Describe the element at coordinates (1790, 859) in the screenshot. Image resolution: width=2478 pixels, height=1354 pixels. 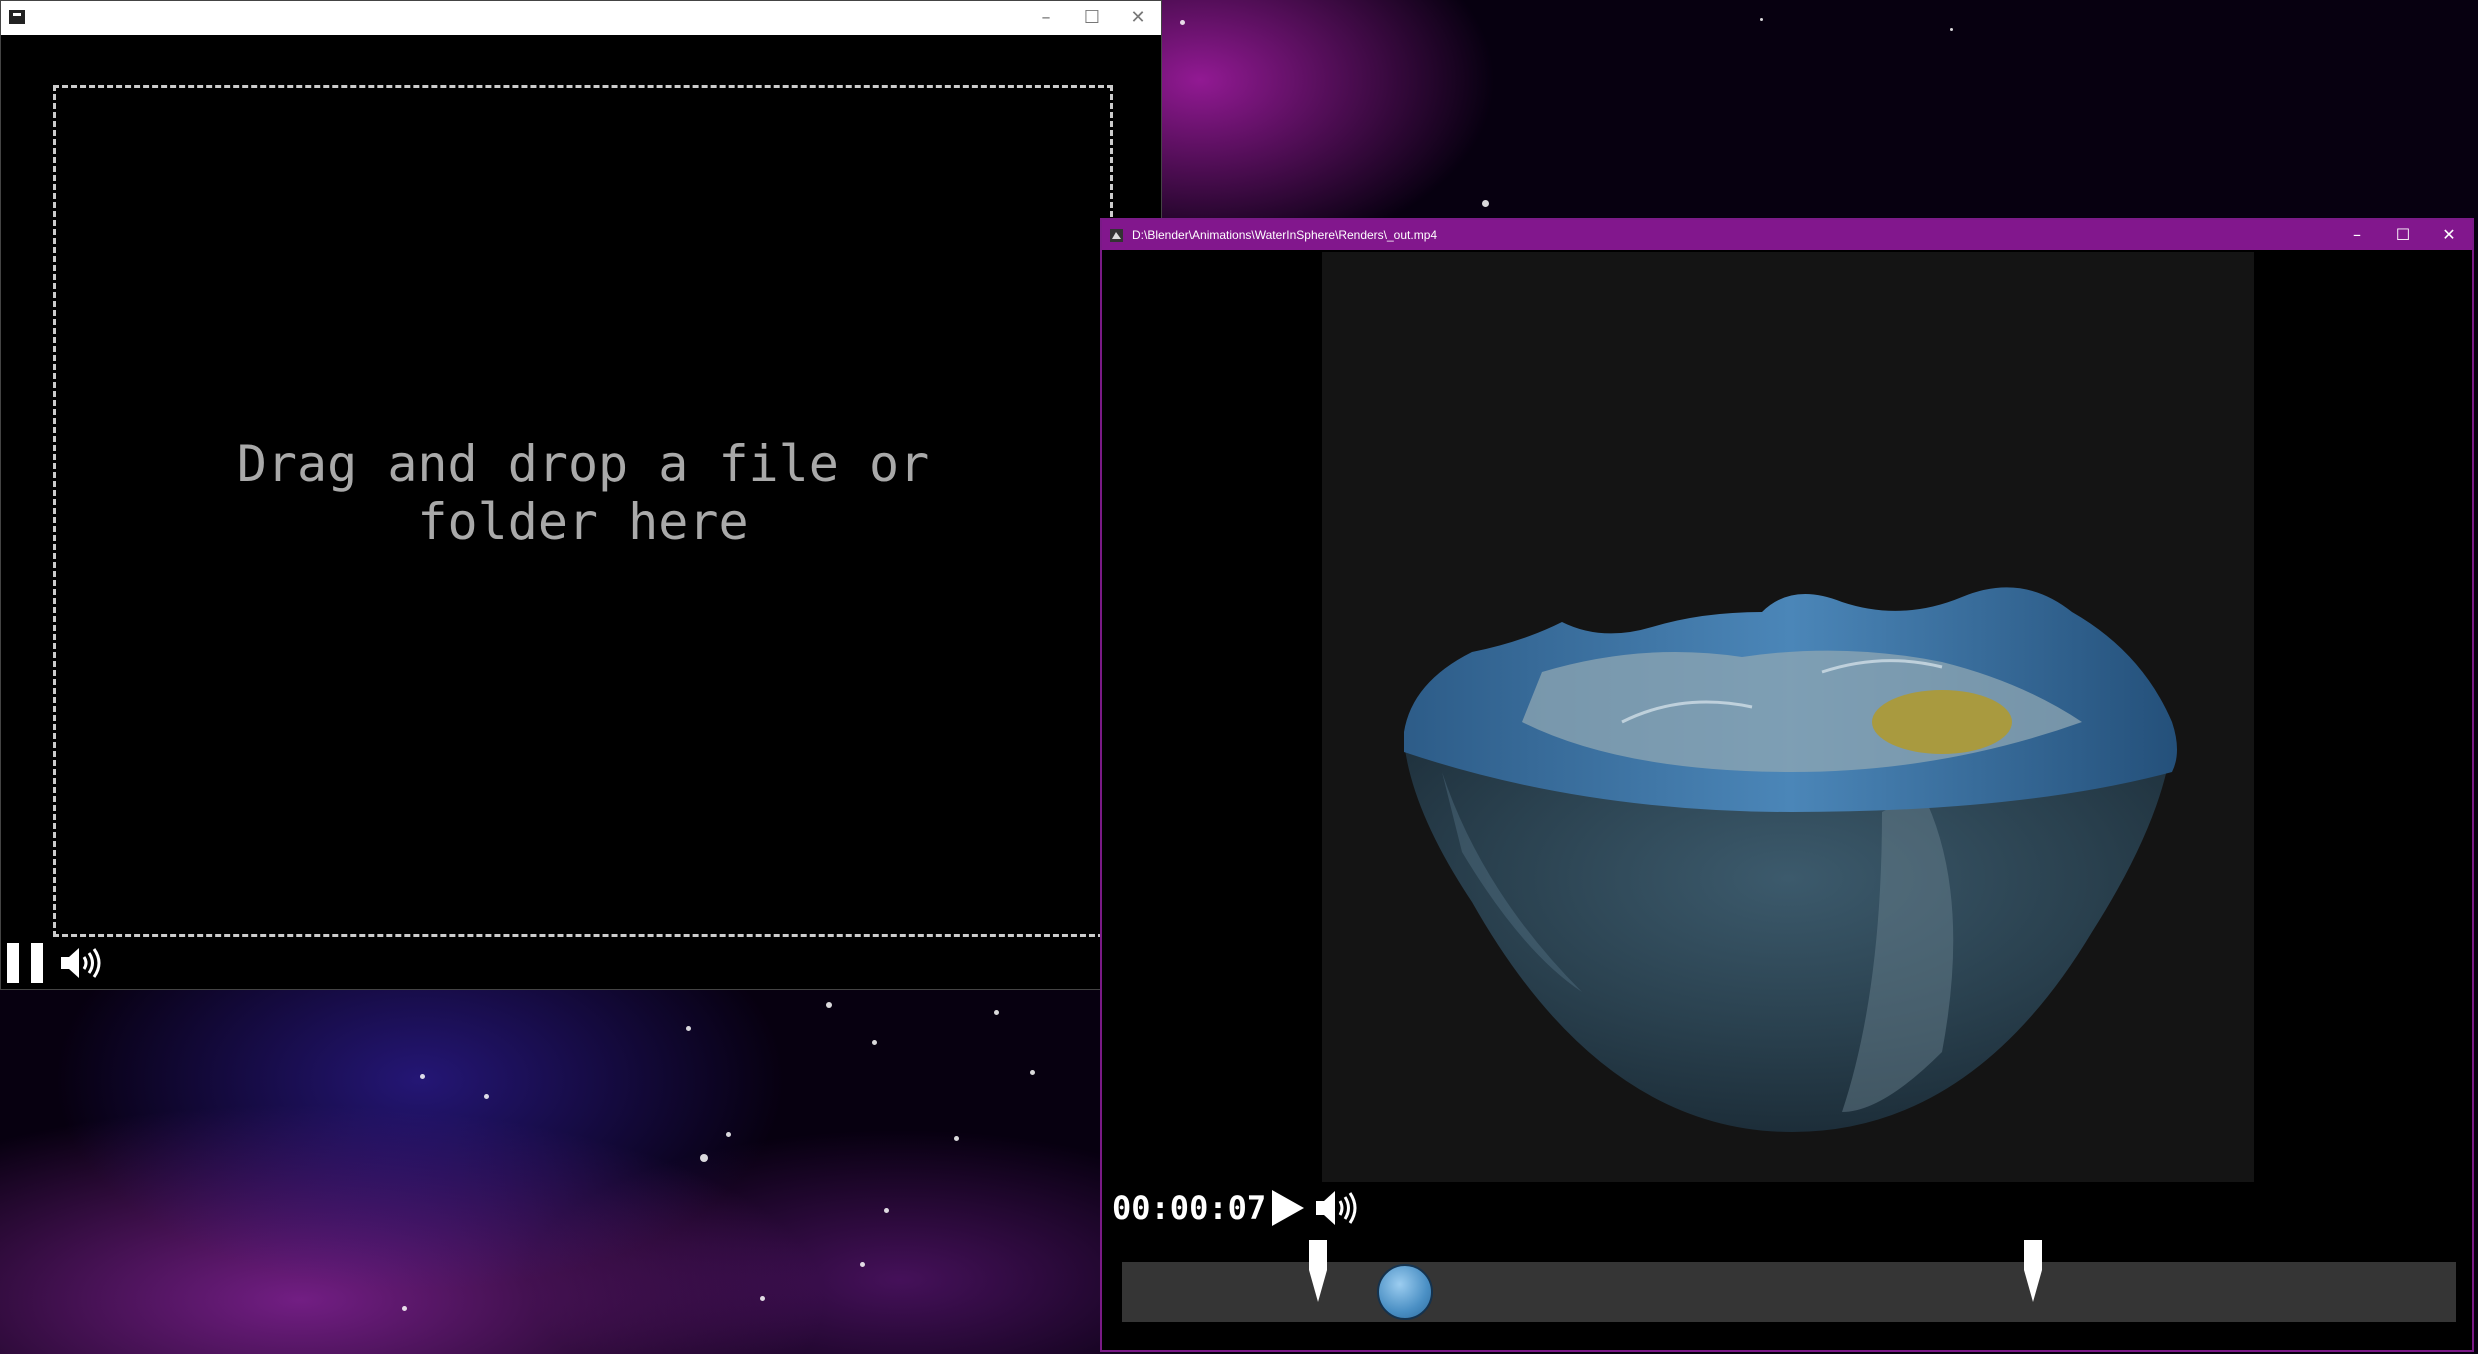
I see `water-sphere-render` at that location.